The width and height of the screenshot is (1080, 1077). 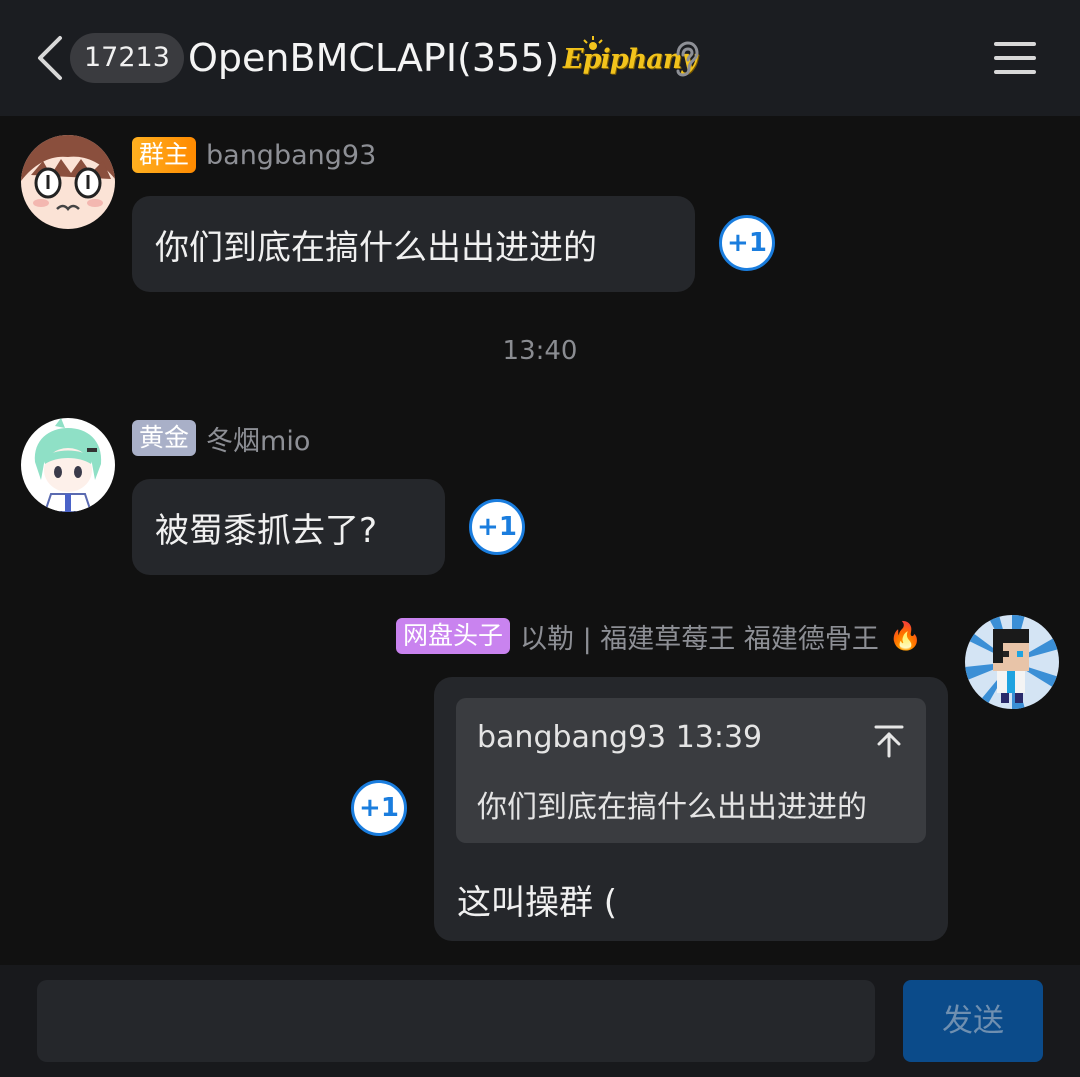 What do you see at coordinates (630, 59) in the screenshot?
I see `epiphany-title-badge: Epiphany` at bounding box center [630, 59].